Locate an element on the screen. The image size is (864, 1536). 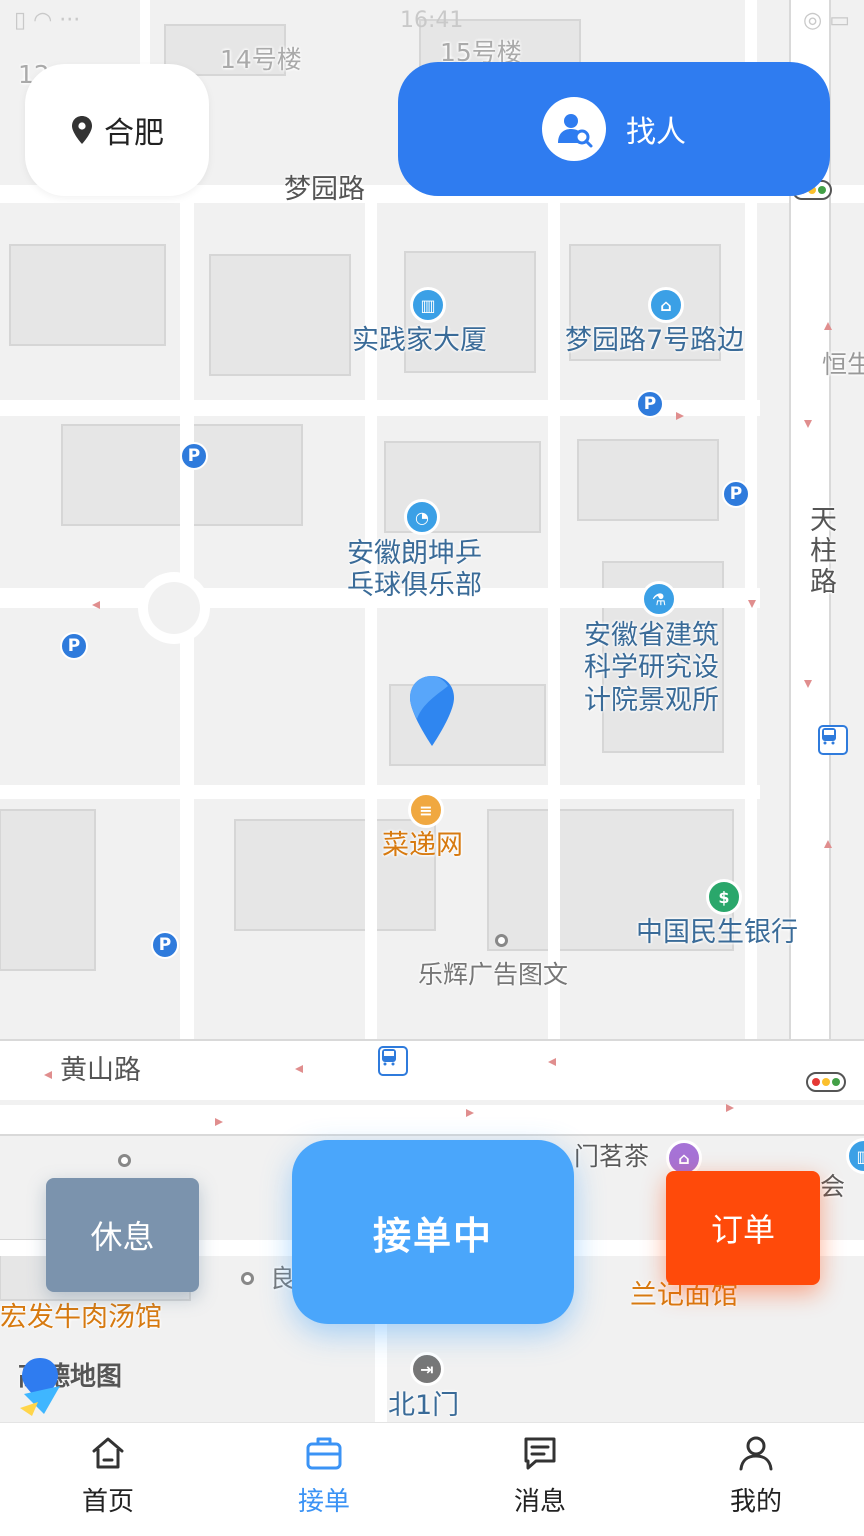
map-poi-caidiwang: 菜递网 is located at coordinates (422, 846).